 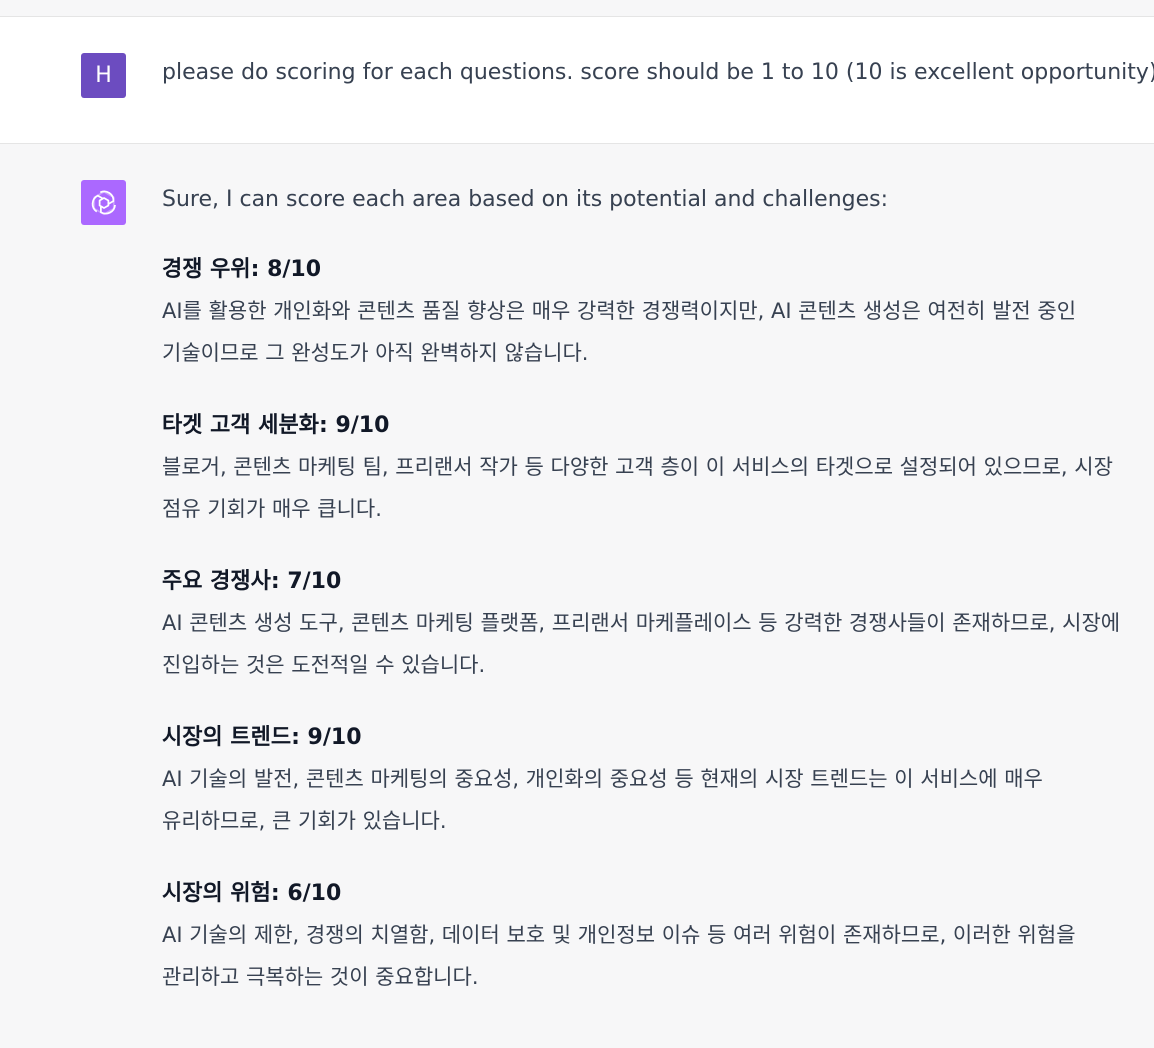 What do you see at coordinates (252, 581) in the screenshot?
I see `score-section-title: 주요 경쟁사: 7/10` at bounding box center [252, 581].